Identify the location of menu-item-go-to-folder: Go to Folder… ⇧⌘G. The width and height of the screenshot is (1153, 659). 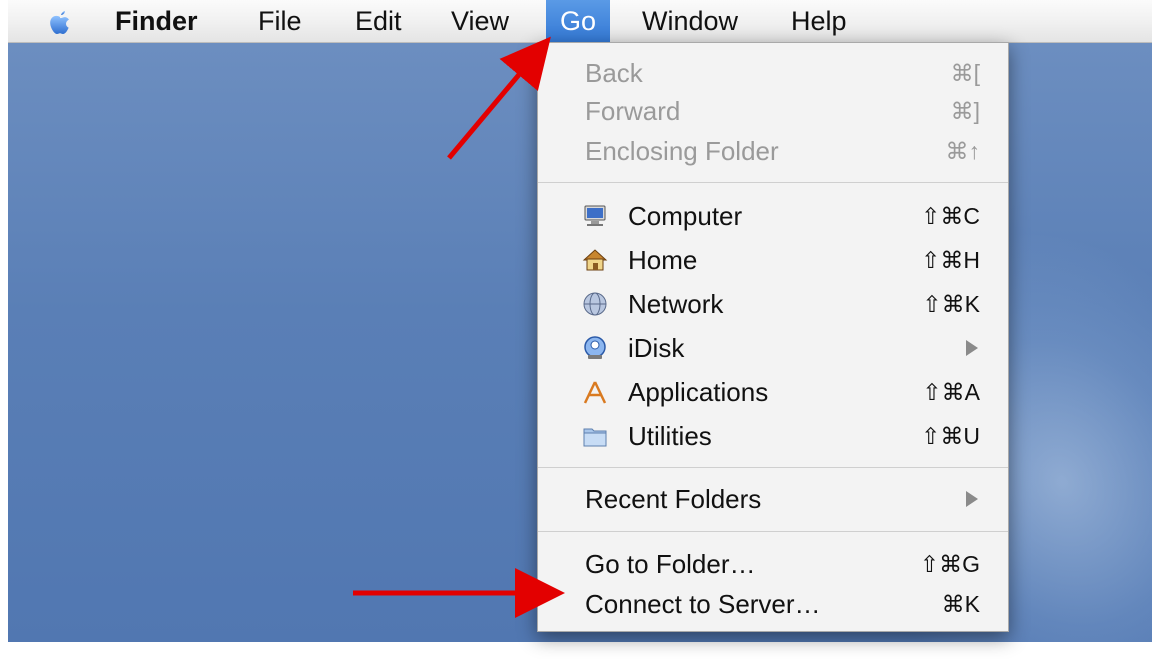
(773, 564).